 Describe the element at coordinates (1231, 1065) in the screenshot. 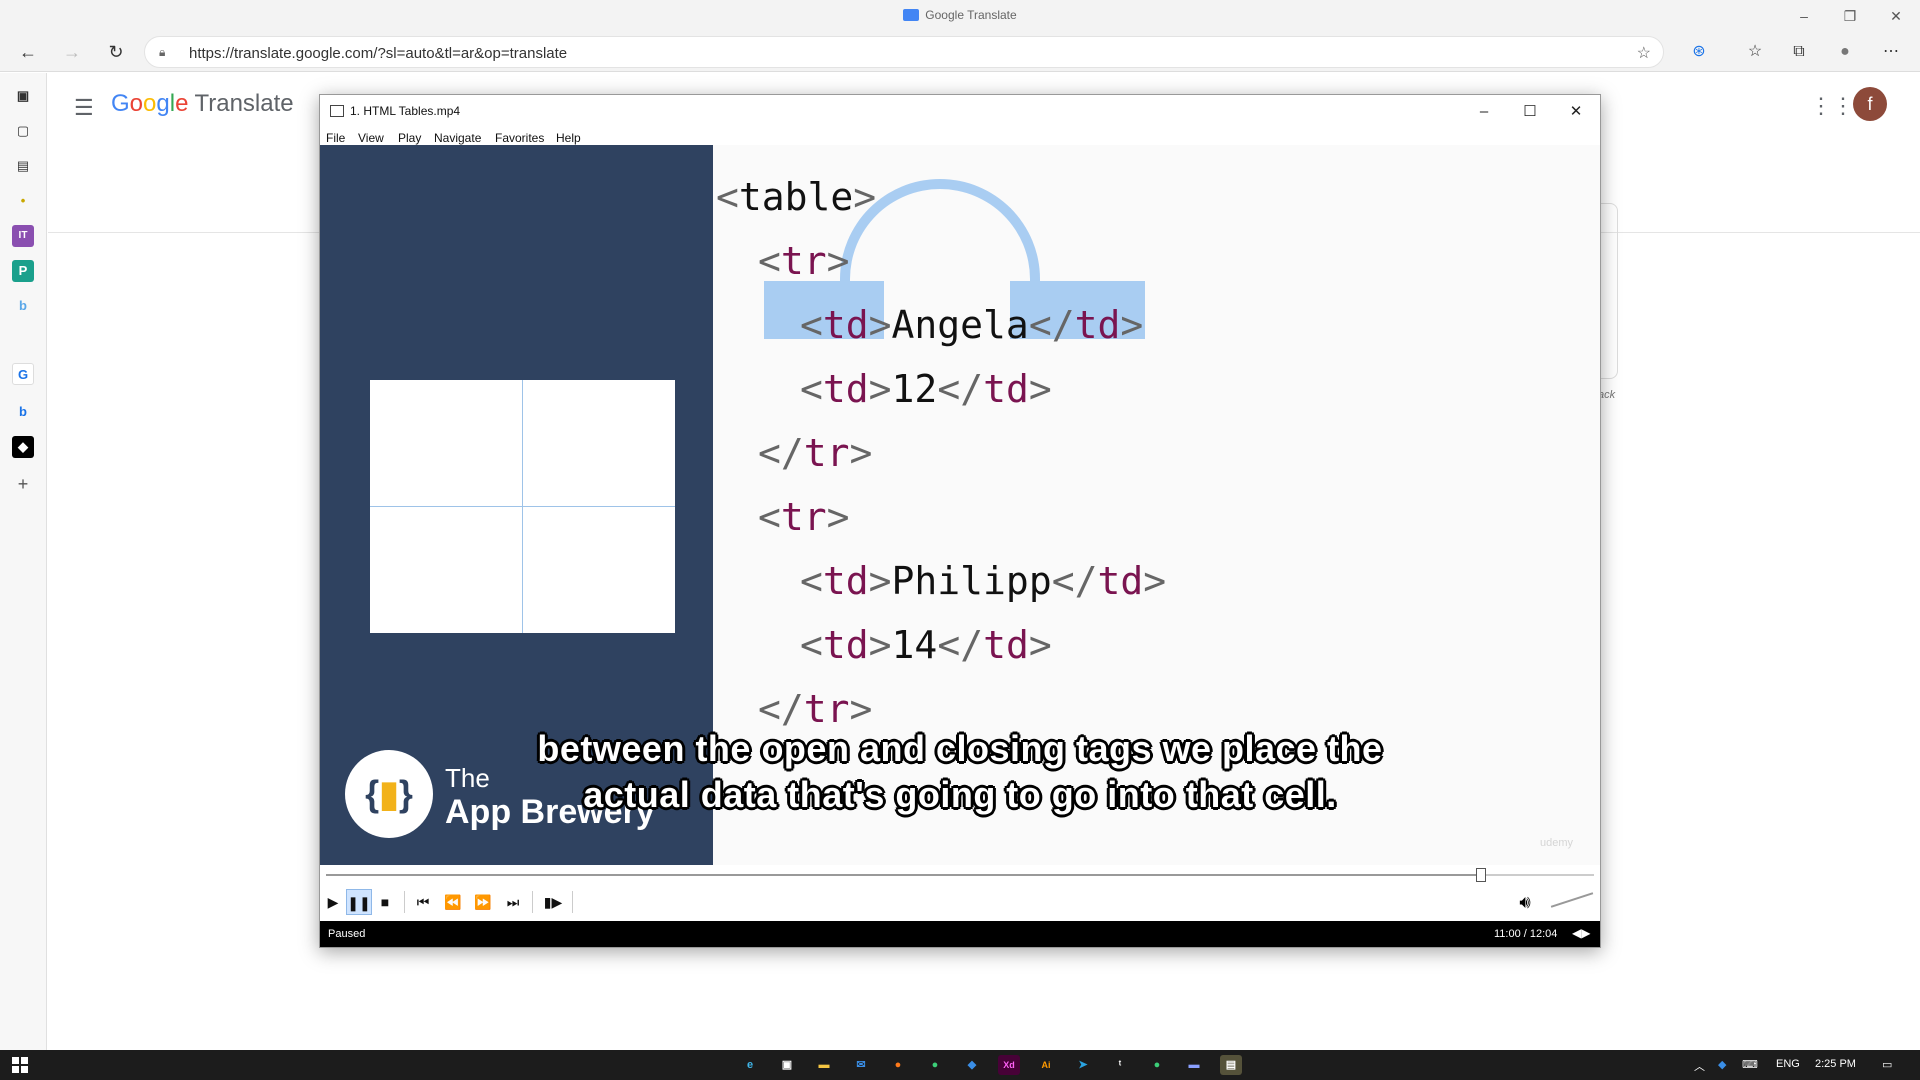

I see `taskbar-mediaplayer-icon: ▤` at that location.